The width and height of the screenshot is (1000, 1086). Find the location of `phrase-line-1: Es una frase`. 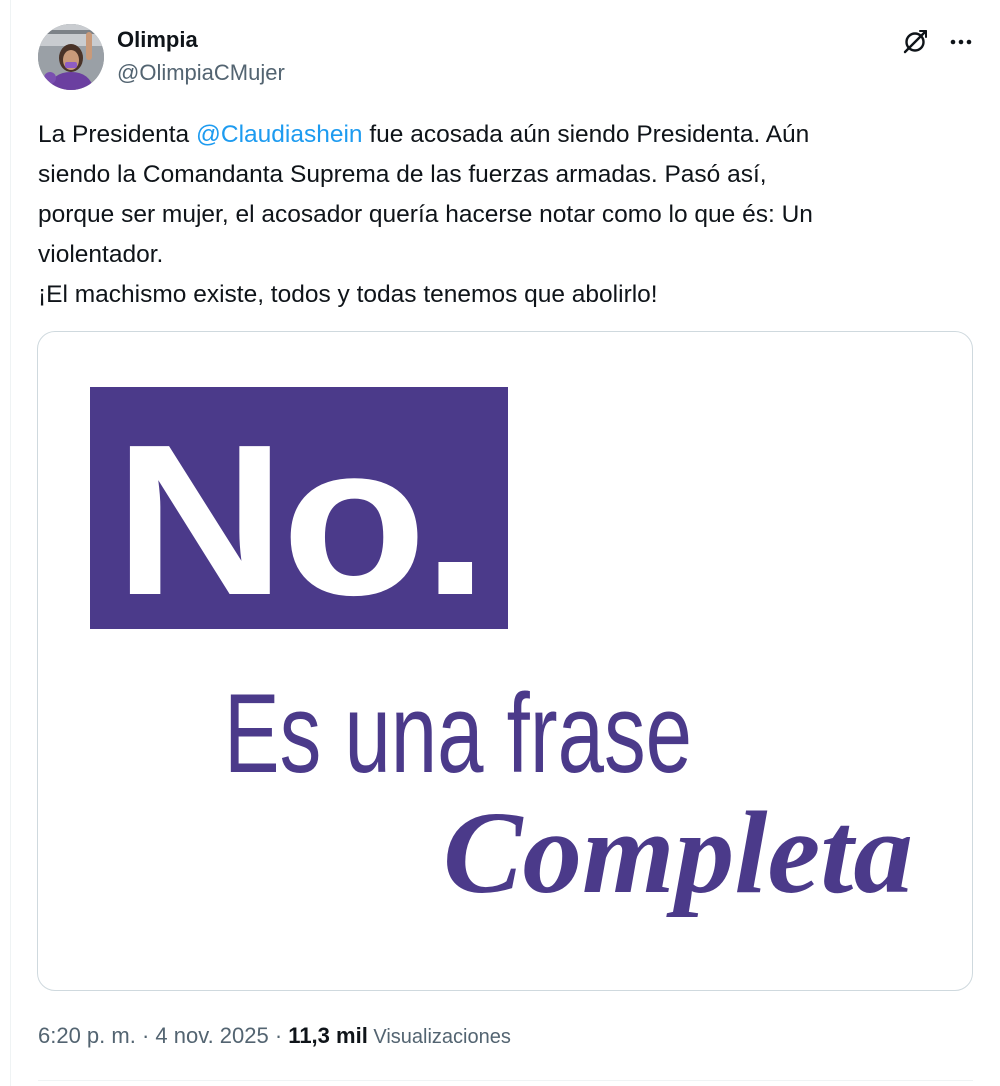

phrase-line-1: Es una frase is located at coordinates (458, 733).